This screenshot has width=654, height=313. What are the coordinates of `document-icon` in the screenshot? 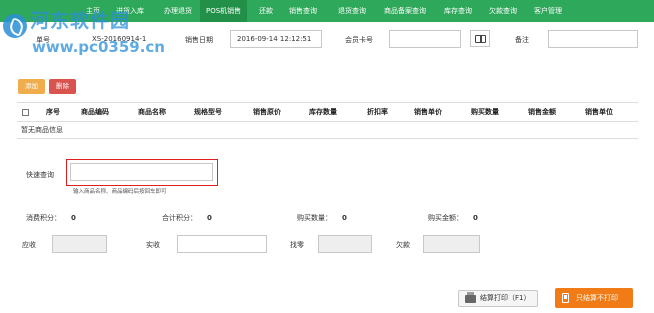 It's located at (565, 298).